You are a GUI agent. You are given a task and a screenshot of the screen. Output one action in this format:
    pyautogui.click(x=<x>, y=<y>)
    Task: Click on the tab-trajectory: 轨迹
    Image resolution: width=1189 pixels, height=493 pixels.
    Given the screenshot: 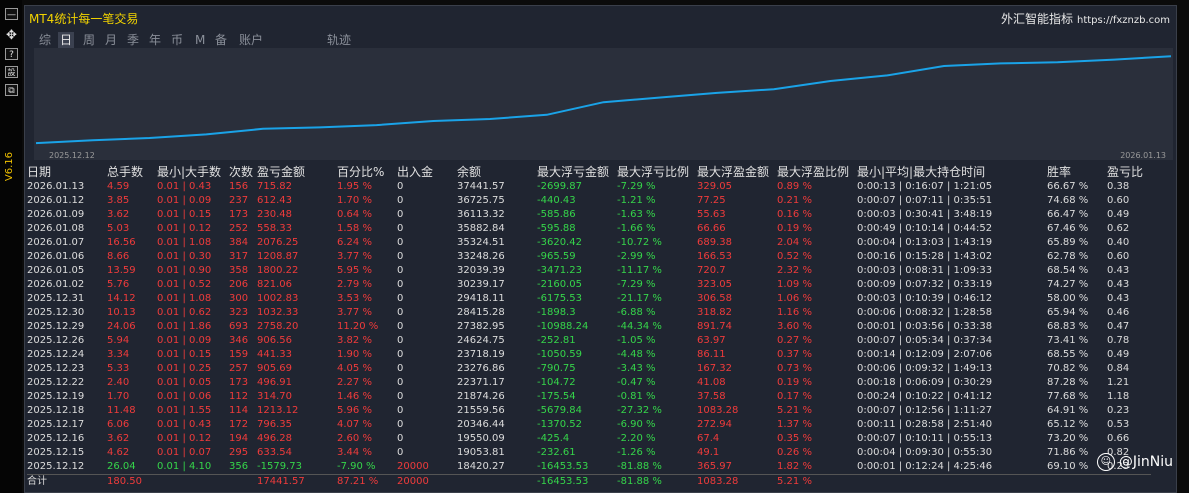 What is the action you would take?
    pyautogui.click(x=339, y=40)
    